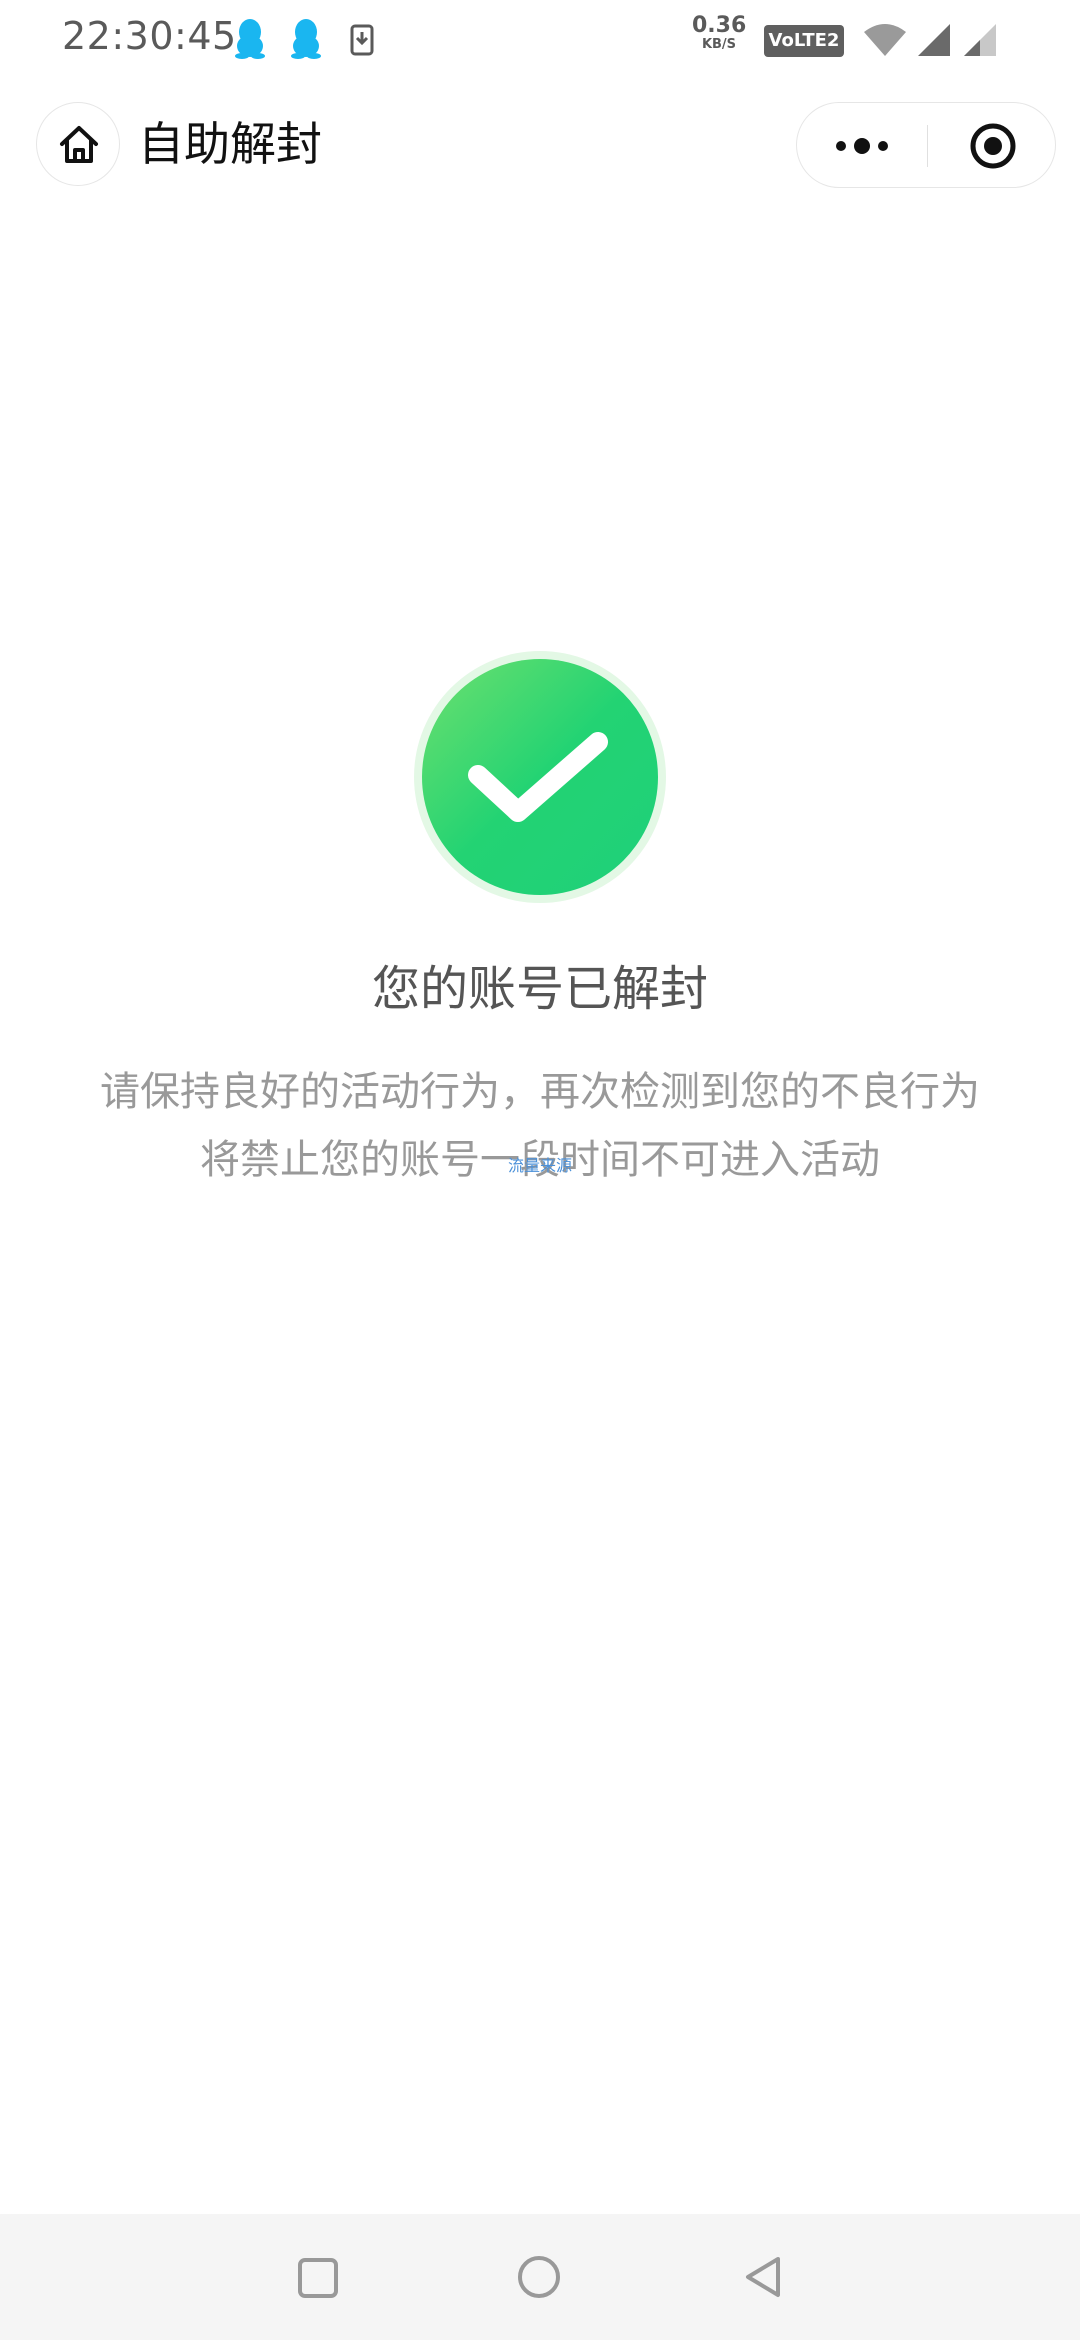 Image resolution: width=1080 pixels, height=2340 pixels. What do you see at coordinates (149, 36) in the screenshot?
I see `status-time: 22:30:45` at bounding box center [149, 36].